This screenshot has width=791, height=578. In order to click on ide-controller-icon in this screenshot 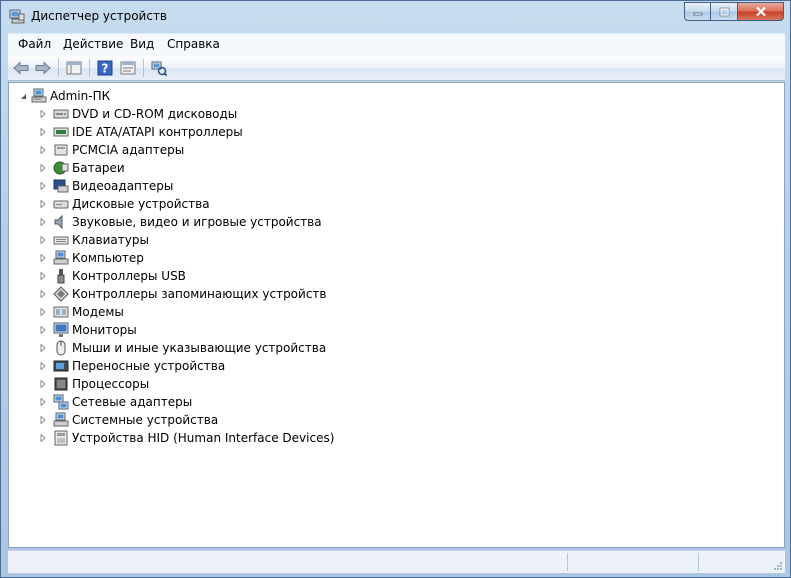, I will do `click(61, 132)`.